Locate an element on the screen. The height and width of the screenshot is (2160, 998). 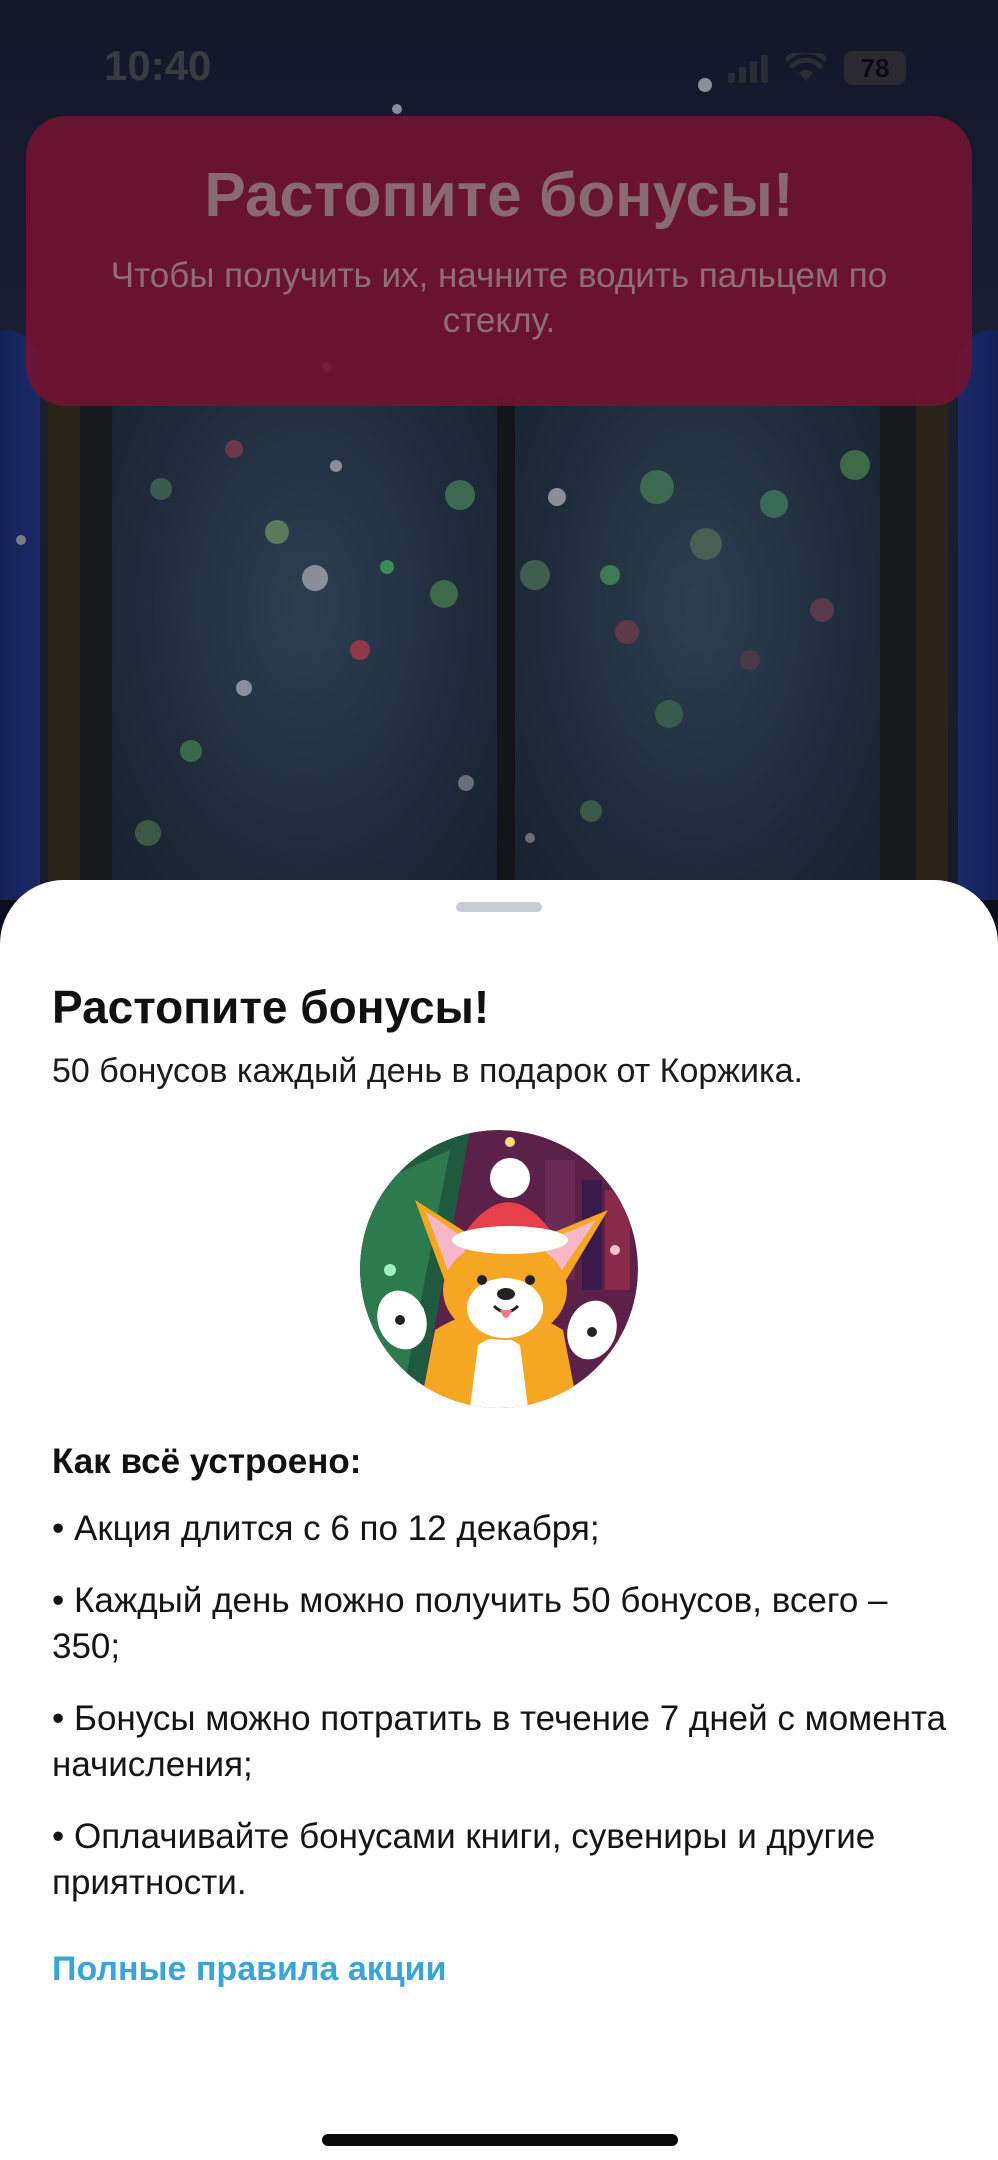
battery-icon: 78 is located at coordinates (875, 68).